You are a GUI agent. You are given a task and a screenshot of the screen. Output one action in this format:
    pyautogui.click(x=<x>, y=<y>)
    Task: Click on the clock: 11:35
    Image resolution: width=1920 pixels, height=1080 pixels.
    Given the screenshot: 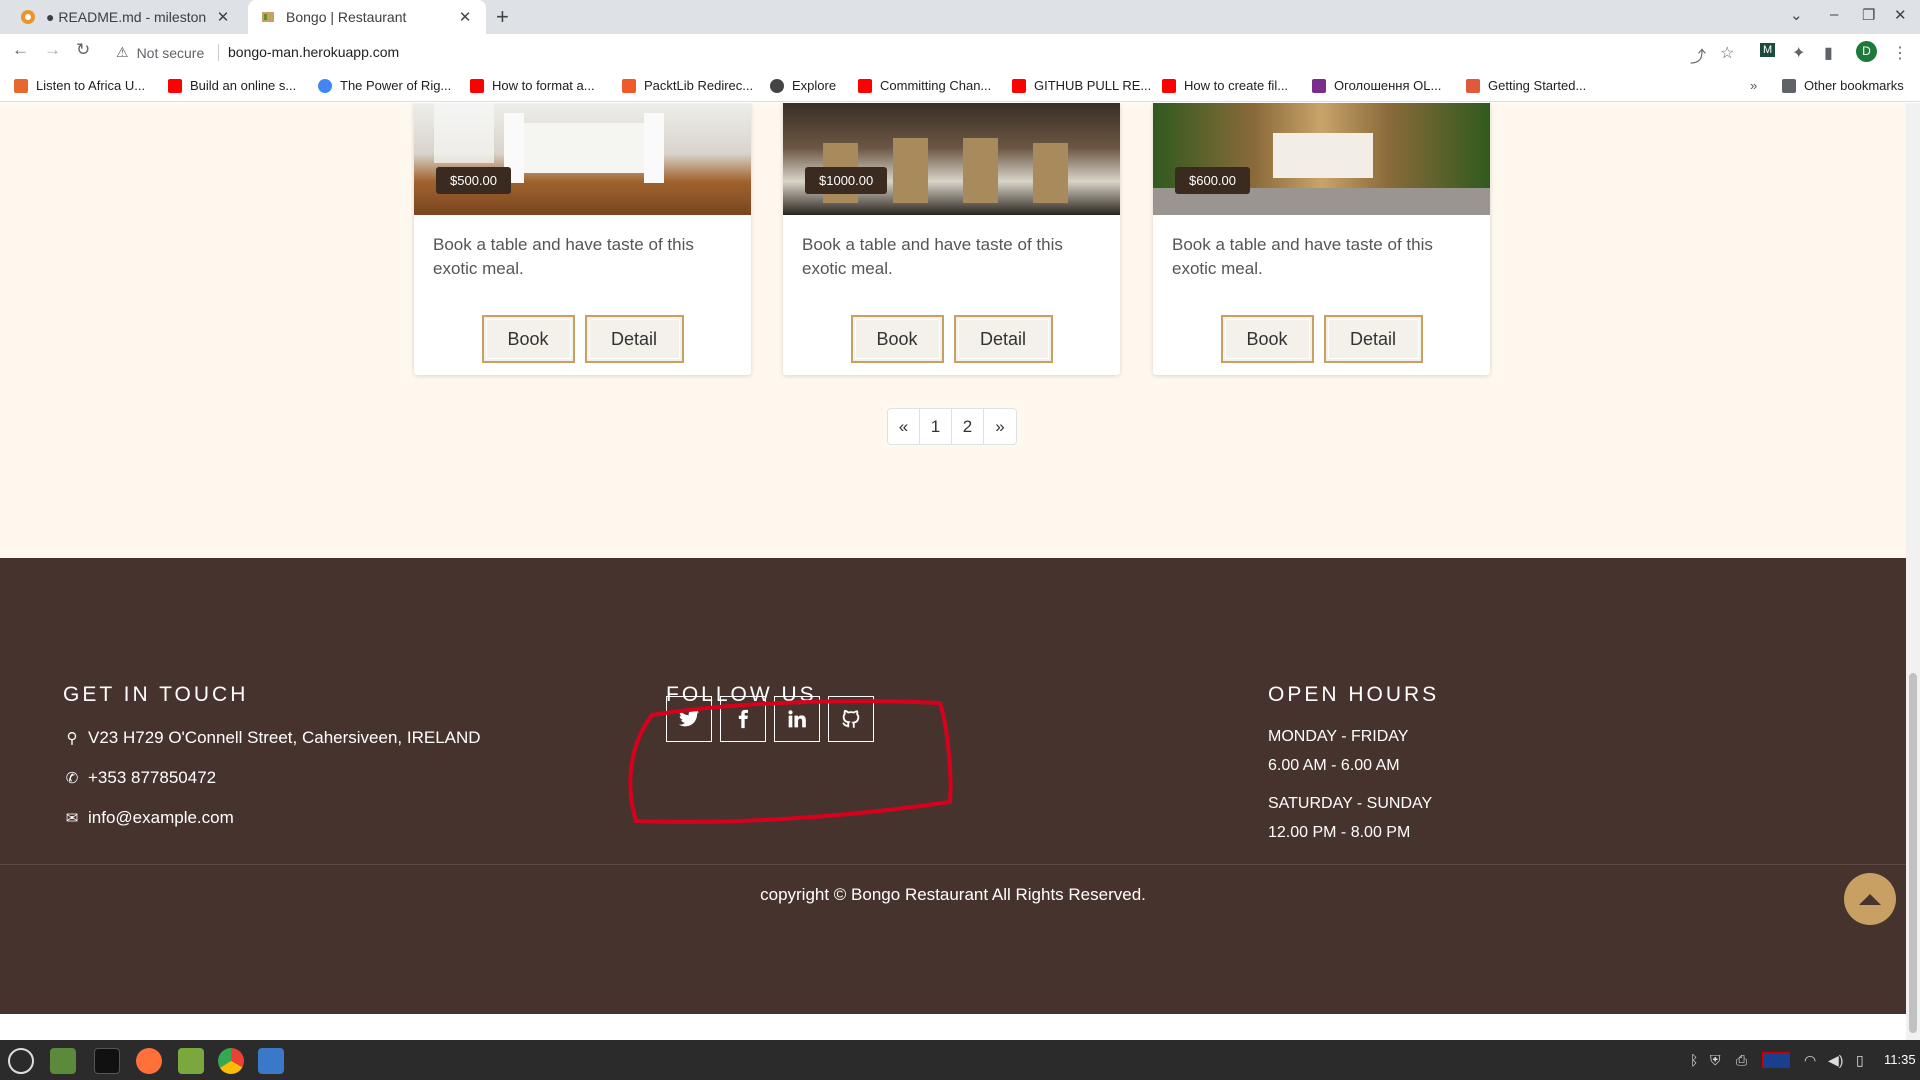 What is the action you would take?
    pyautogui.click(x=1900, y=1059)
    